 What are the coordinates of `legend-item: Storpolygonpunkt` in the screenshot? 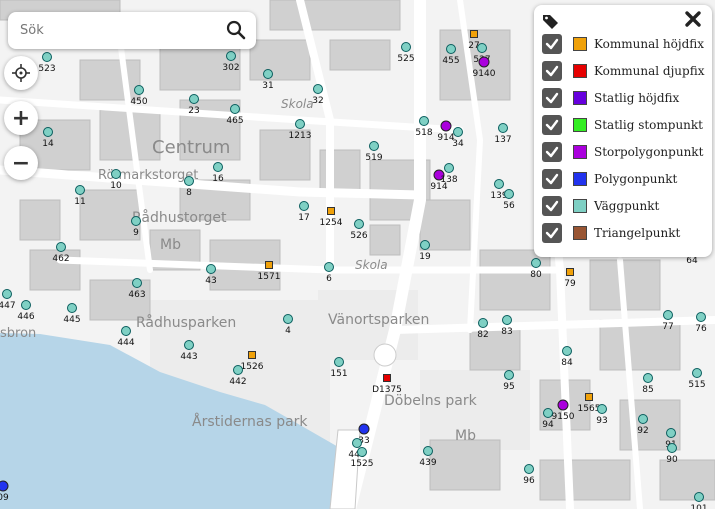 It's located at (624, 152).